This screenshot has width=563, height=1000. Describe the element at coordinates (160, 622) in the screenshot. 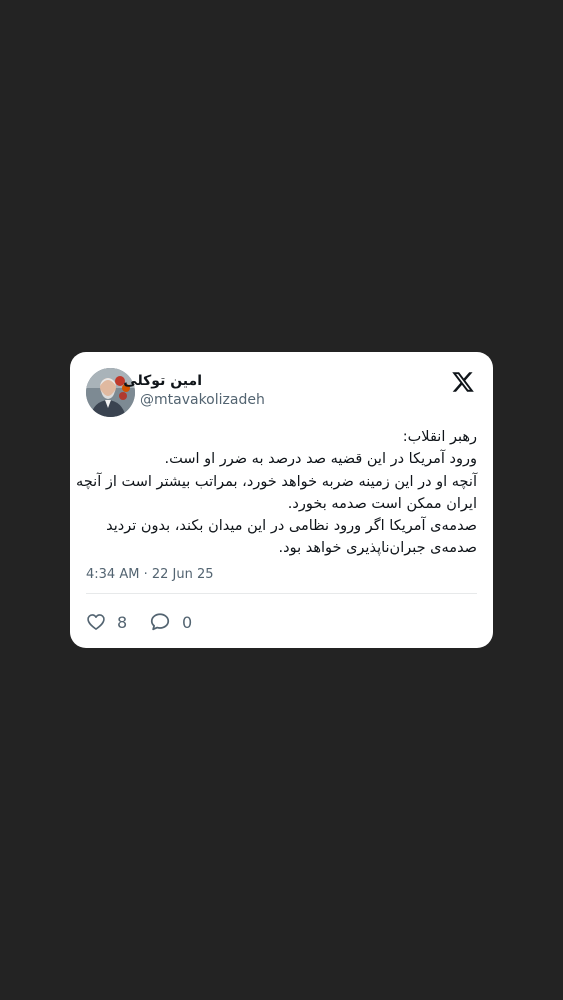

I see `speech-bubble-icon` at that location.